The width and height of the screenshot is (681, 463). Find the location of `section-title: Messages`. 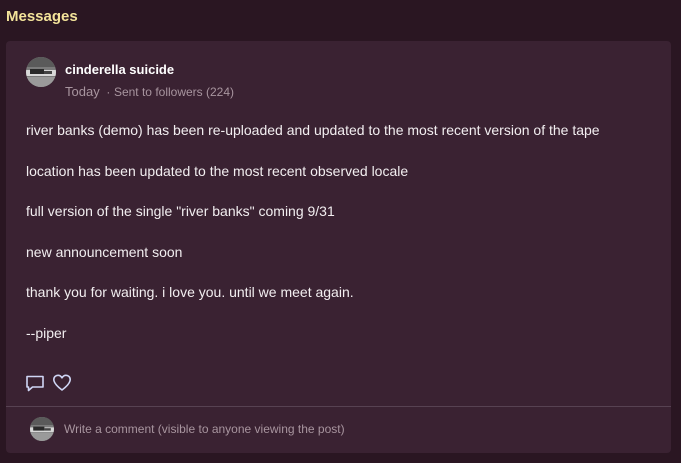

section-title: Messages is located at coordinates (42, 16).